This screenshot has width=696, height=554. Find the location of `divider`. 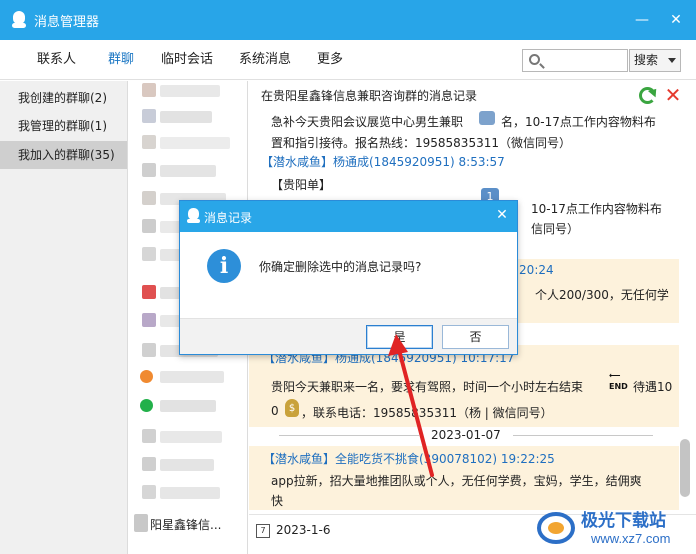

divider is located at coordinates (583, 435).